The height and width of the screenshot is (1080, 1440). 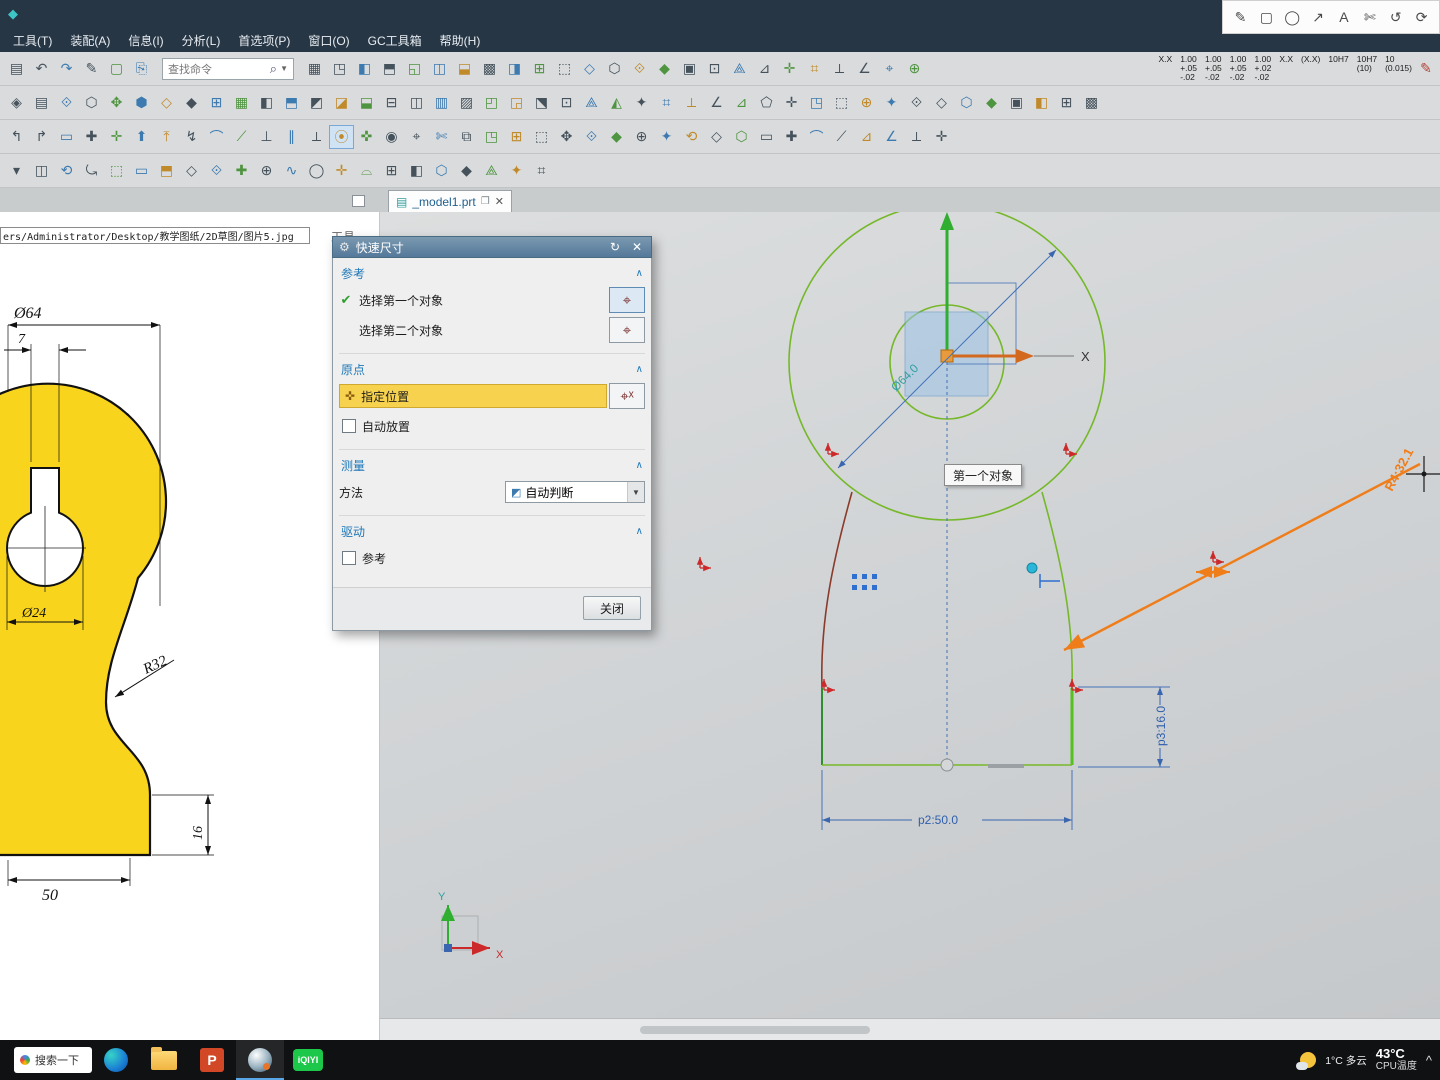 I want to click on taskbar-app-explorer, so click(x=164, y=1060).